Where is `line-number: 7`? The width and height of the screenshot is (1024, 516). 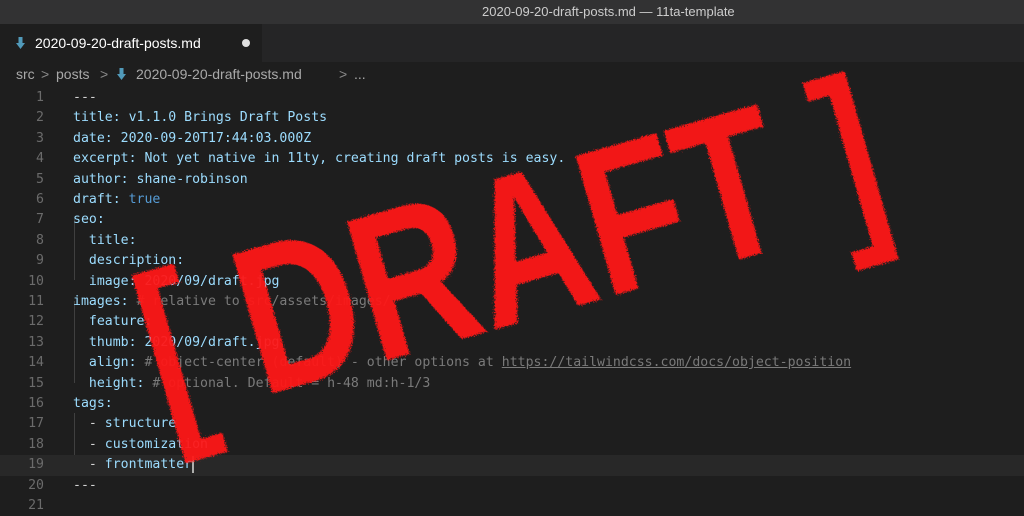
line-number: 7 is located at coordinates (40, 220).